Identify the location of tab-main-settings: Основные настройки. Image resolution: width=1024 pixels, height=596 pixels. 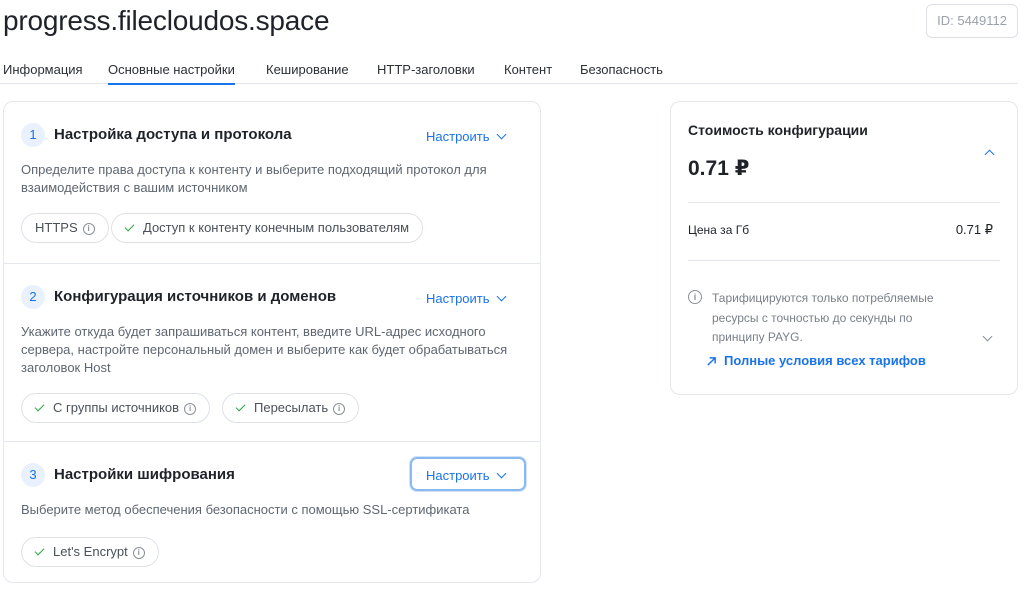
(171, 73).